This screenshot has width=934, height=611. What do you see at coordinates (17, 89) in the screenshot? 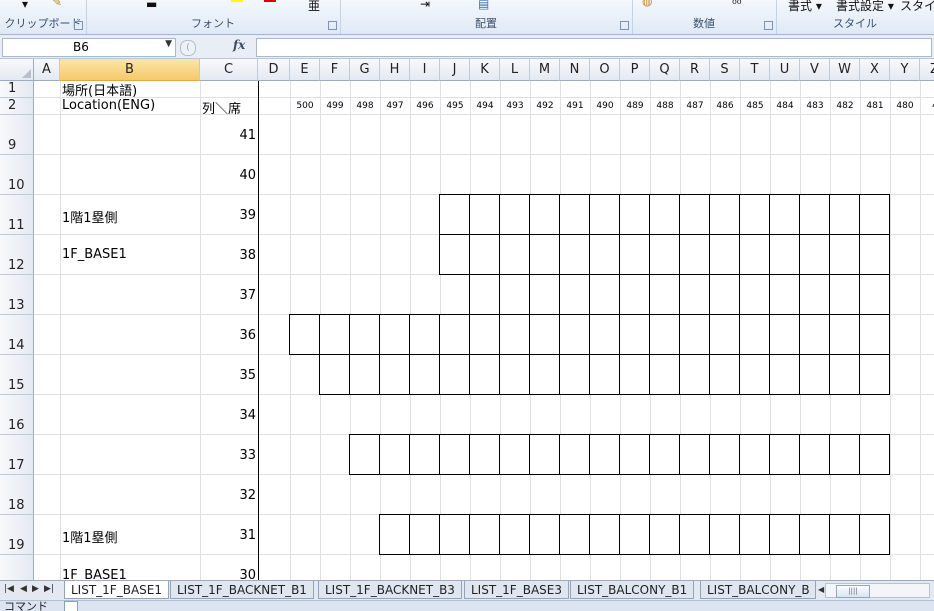
I see `row-header: 1` at bounding box center [17, 89].